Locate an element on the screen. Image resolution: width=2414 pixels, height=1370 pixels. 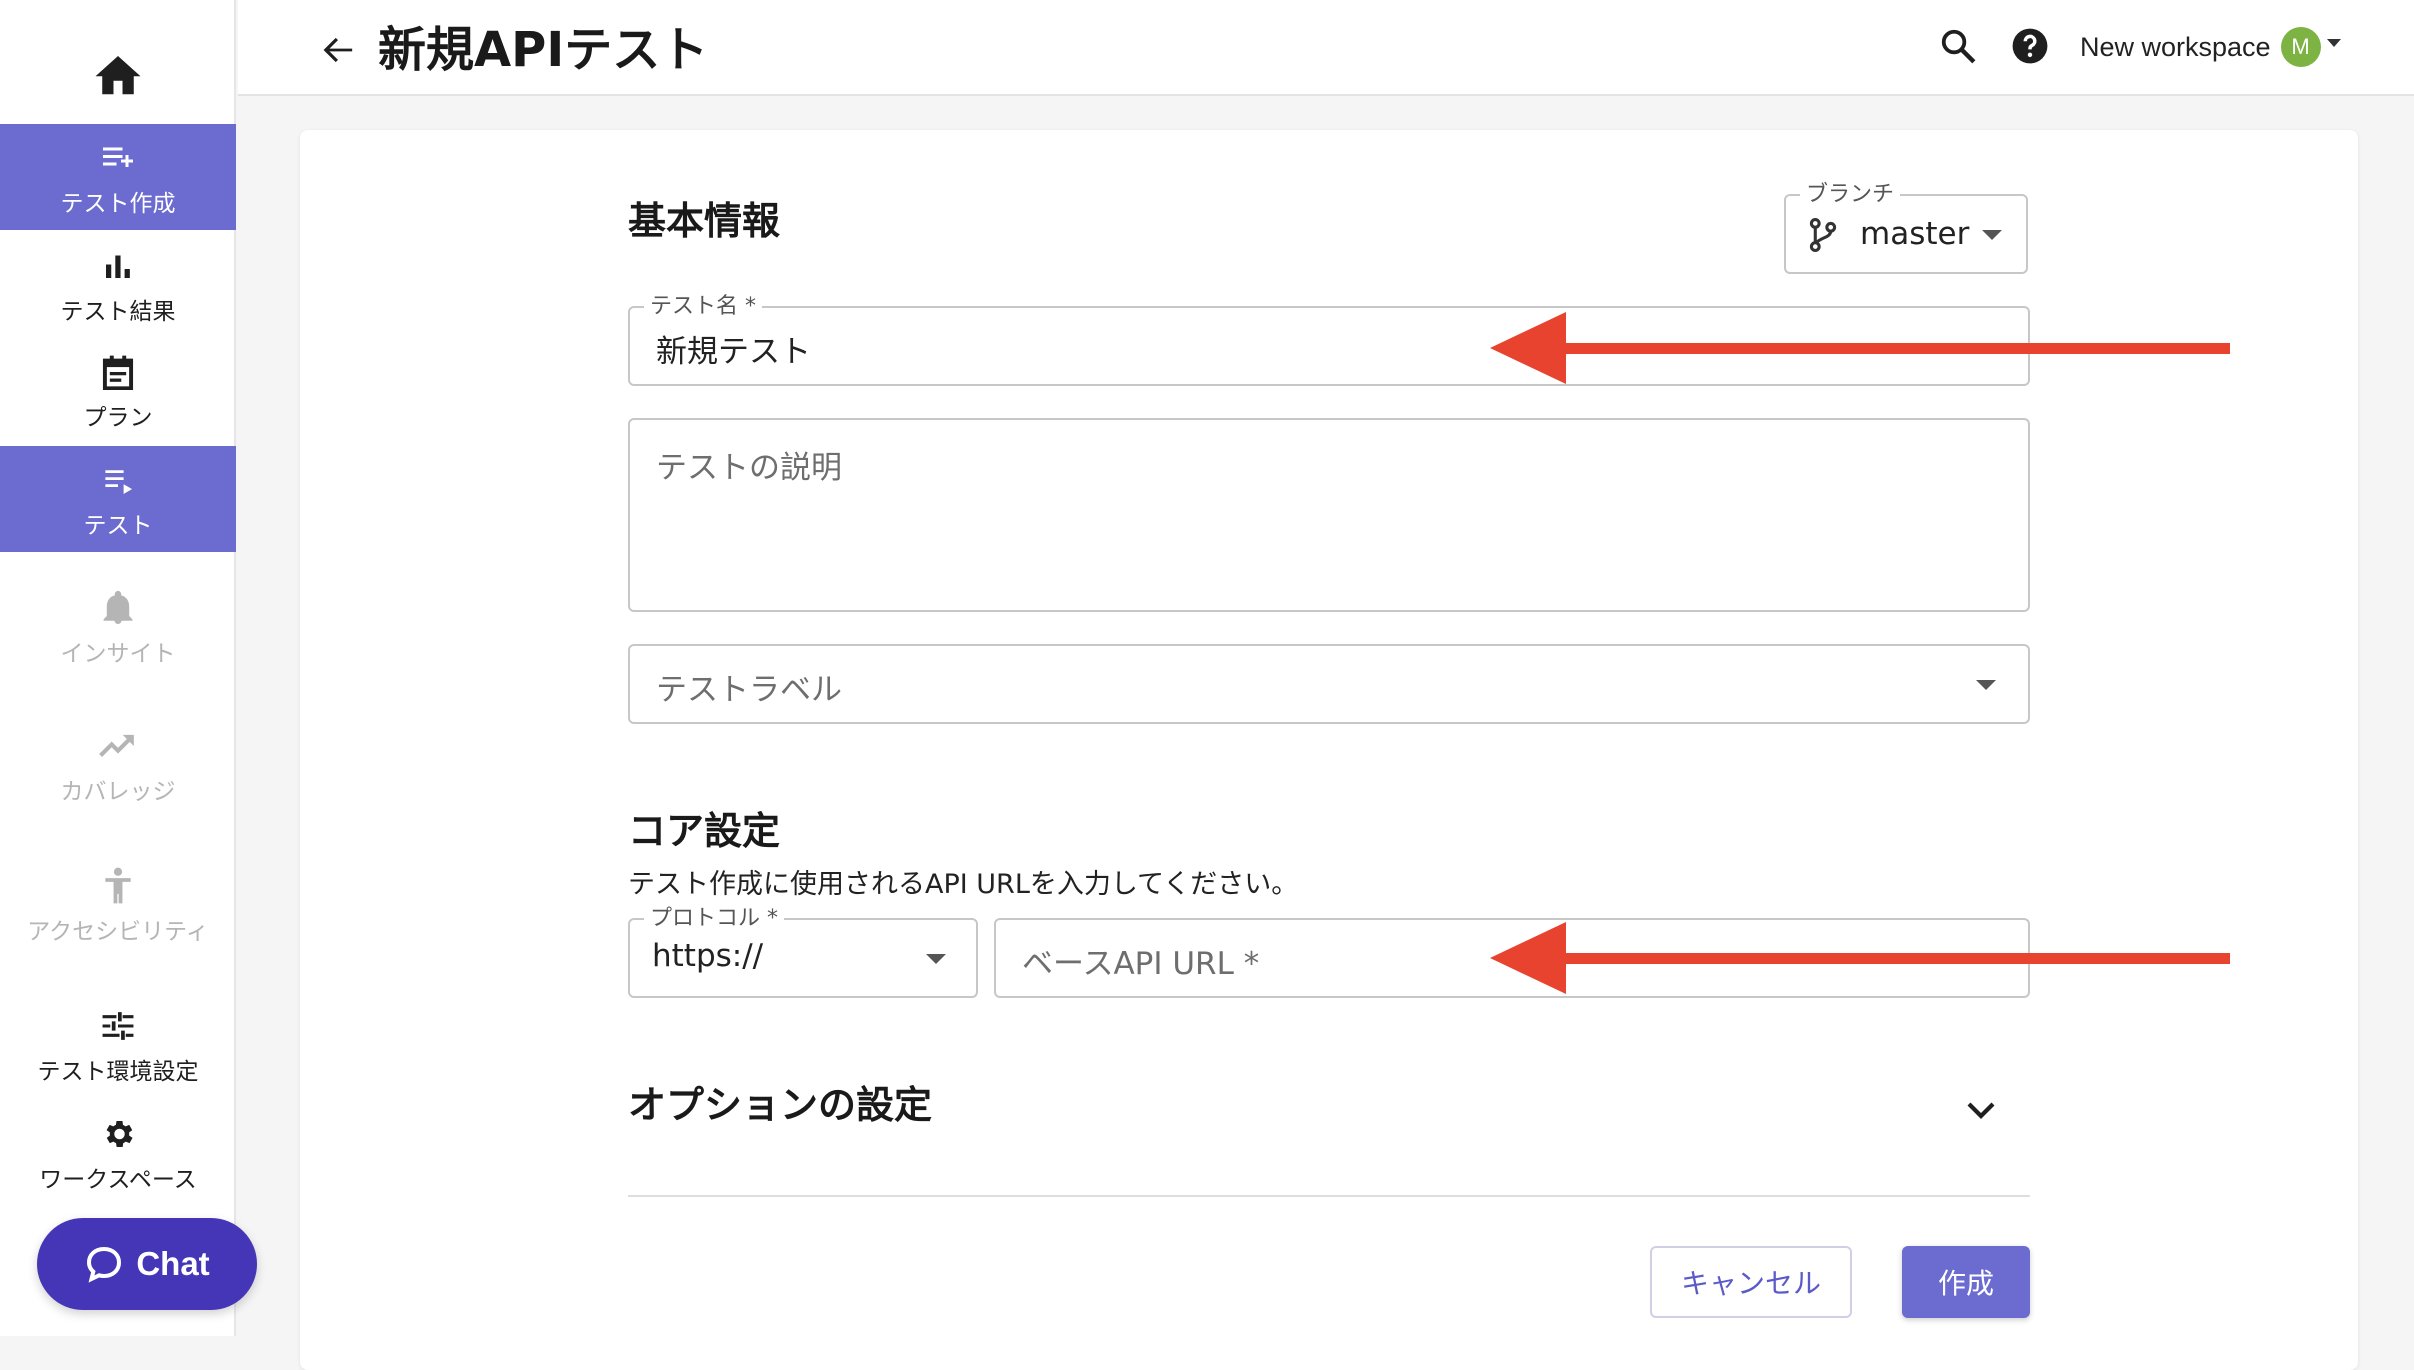
sidebar-item-label: アクセシビリティ is located at coordinates (118, 932).